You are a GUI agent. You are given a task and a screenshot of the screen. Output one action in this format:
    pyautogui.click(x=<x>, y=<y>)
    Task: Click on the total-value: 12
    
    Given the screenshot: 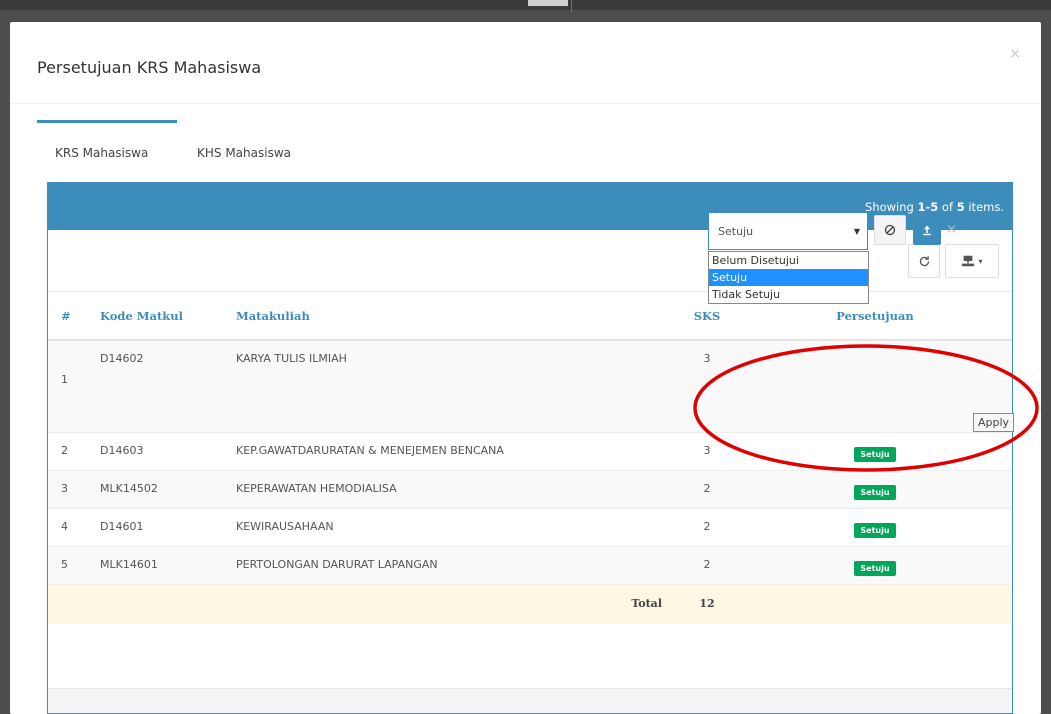 What is the action you would take?
    pyautogui.click(x=707, y=603)
    